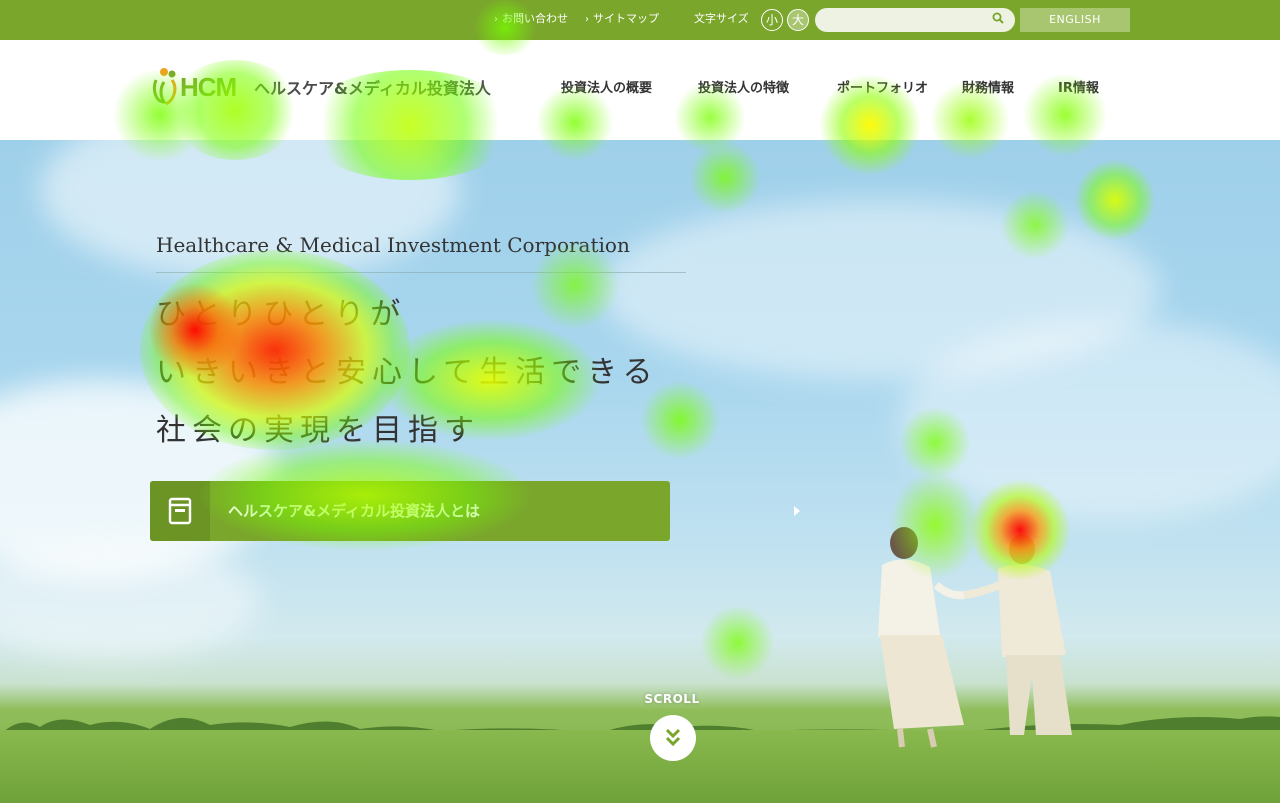 Image resolution: width=1280 pixels, height=803 pixels. Describe the element at coordinates (797, 511) in the screenshot. I see `arrow-right-icon` at that location.